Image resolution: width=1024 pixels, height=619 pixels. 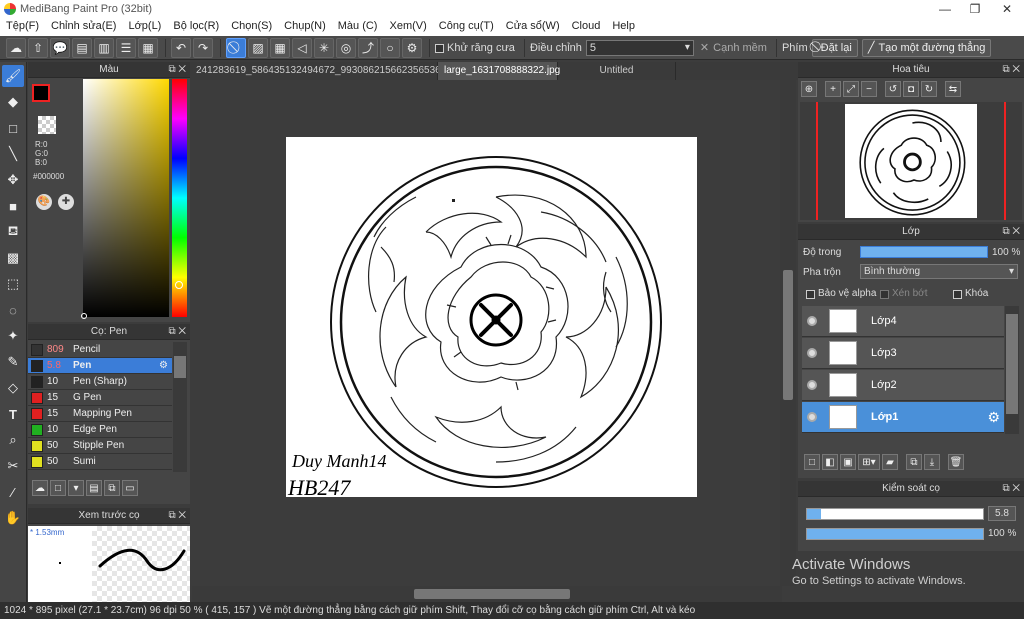 What do you see at coordinates (40, 488) in the screenshot?
I see `cloud-brush-icon: ☁` at bounding box center [40, 488].